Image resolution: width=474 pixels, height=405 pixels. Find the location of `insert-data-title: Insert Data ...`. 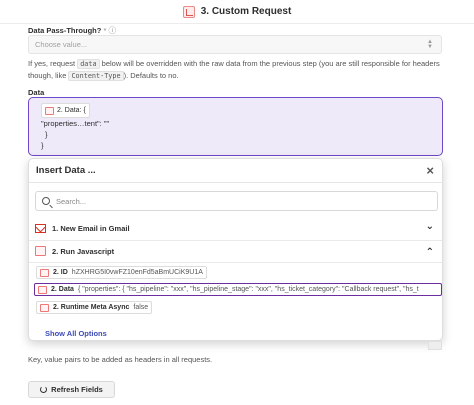

insert-data-title: Insert Data ... is located at coordinates (66, 170).